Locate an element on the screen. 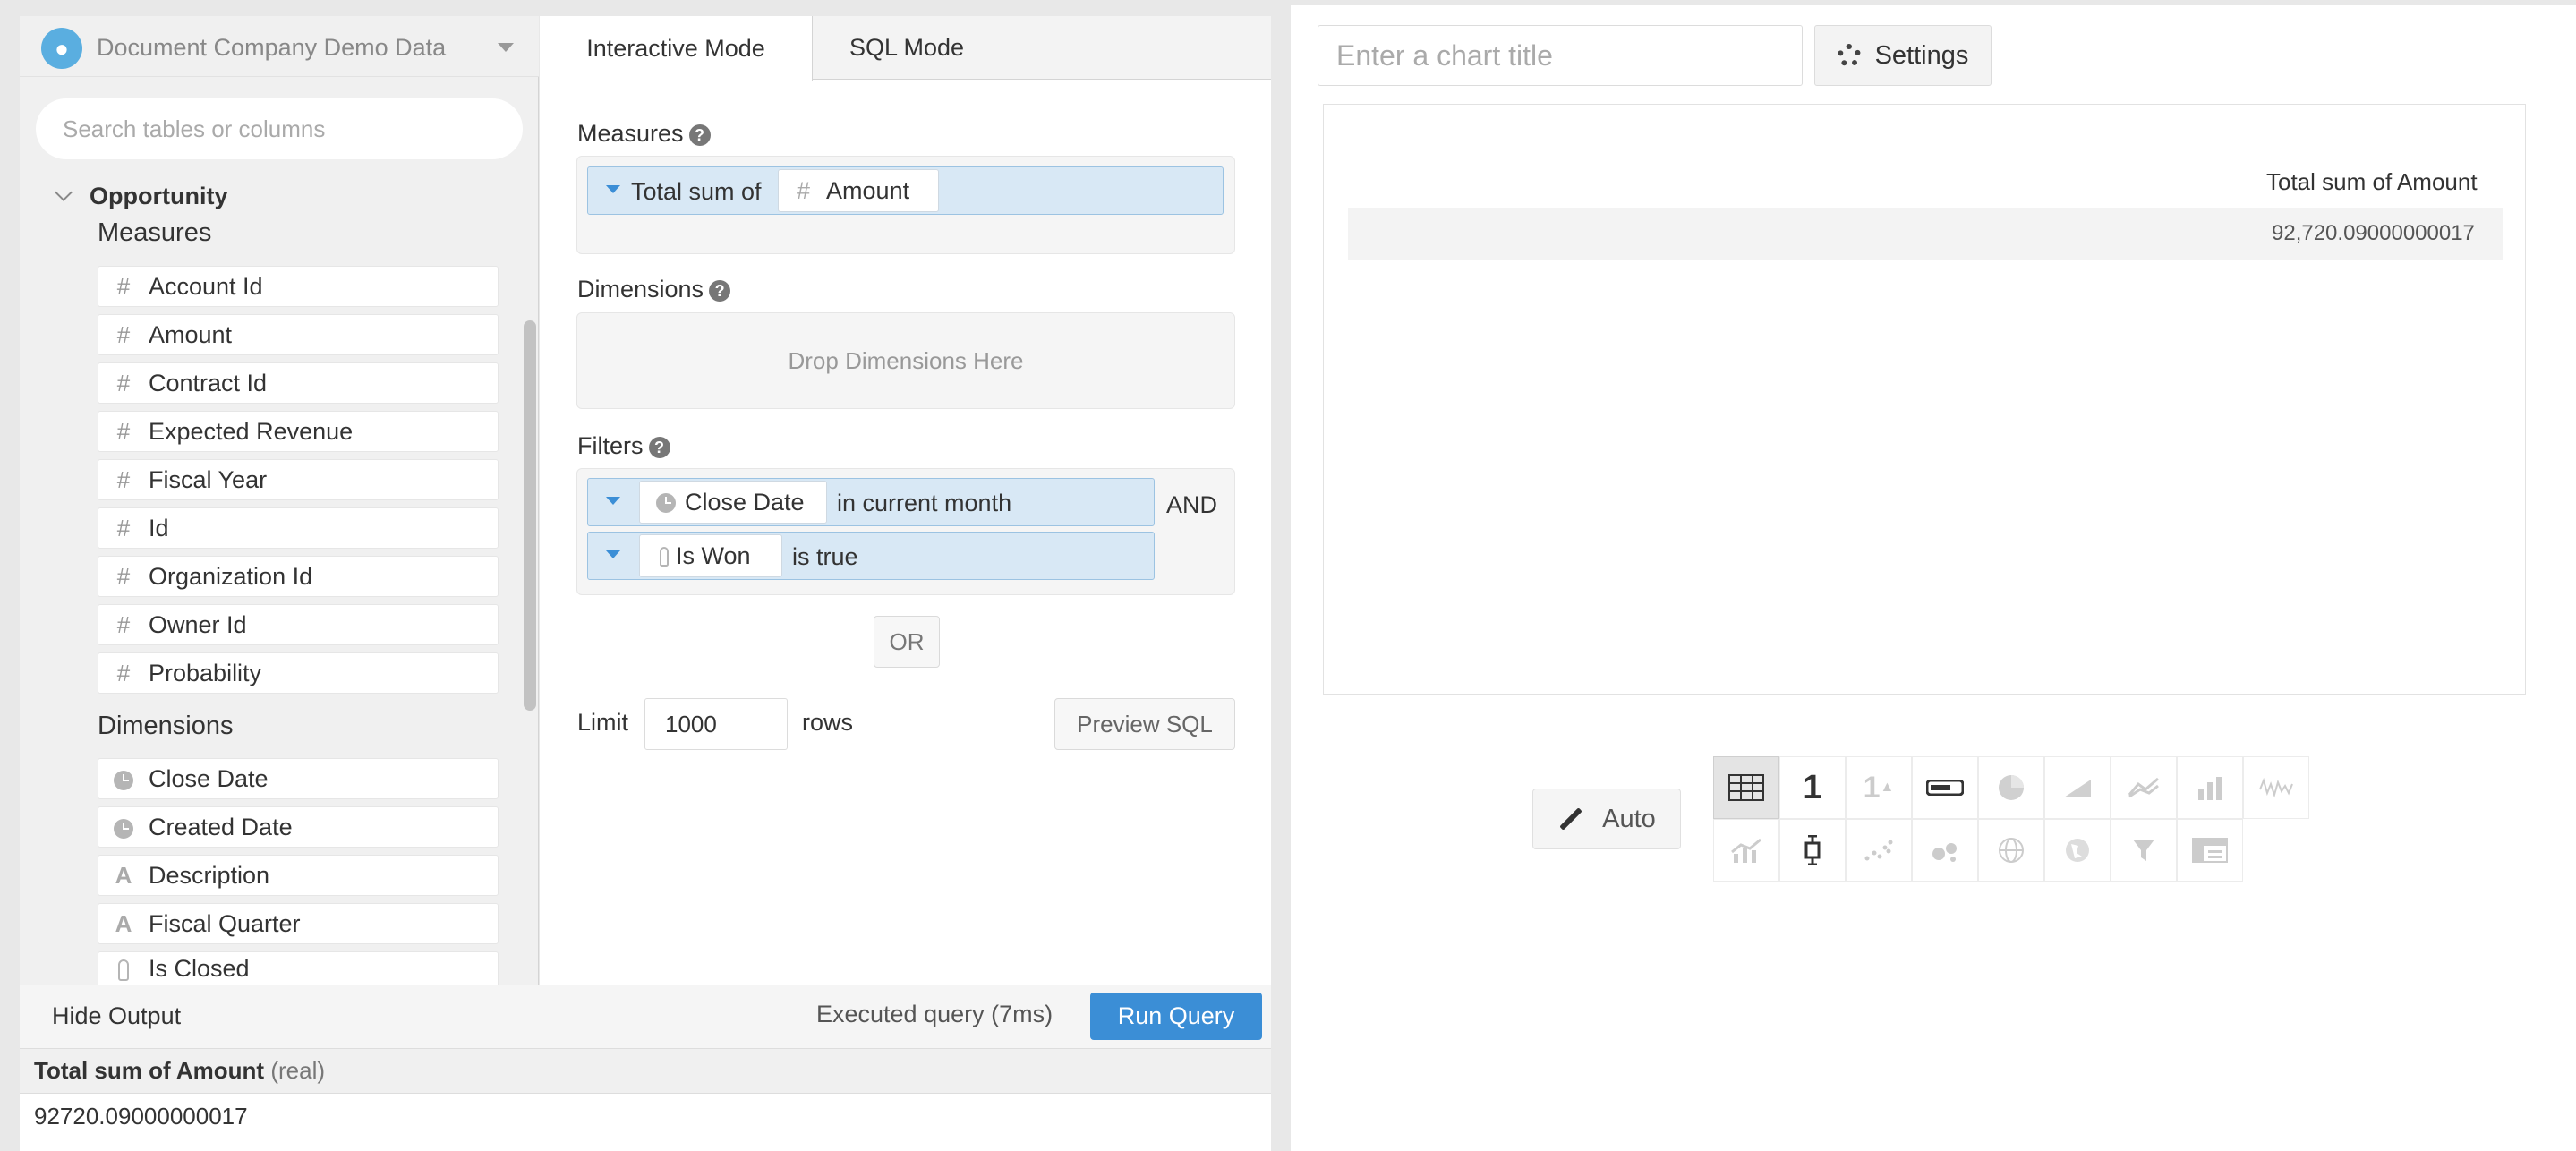 The width and height of the screenshot is (2576, 1151). dimension-field: A Fiscal Quarter is located at coordinates (298, 923).